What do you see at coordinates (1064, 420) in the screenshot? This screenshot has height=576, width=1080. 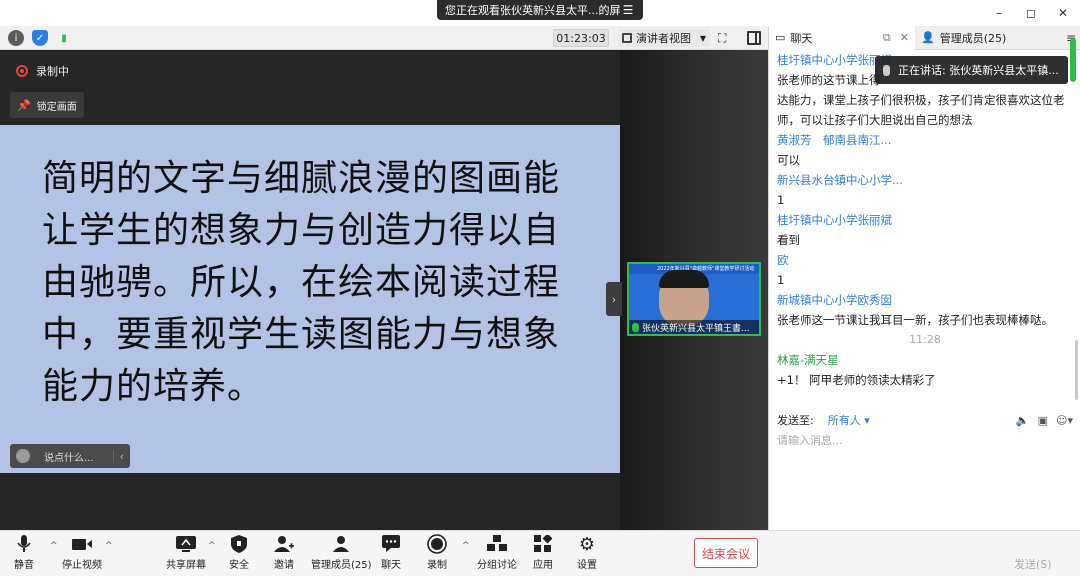 I see `mention-icon: ☺▾` at bounding box center [1064, 420].